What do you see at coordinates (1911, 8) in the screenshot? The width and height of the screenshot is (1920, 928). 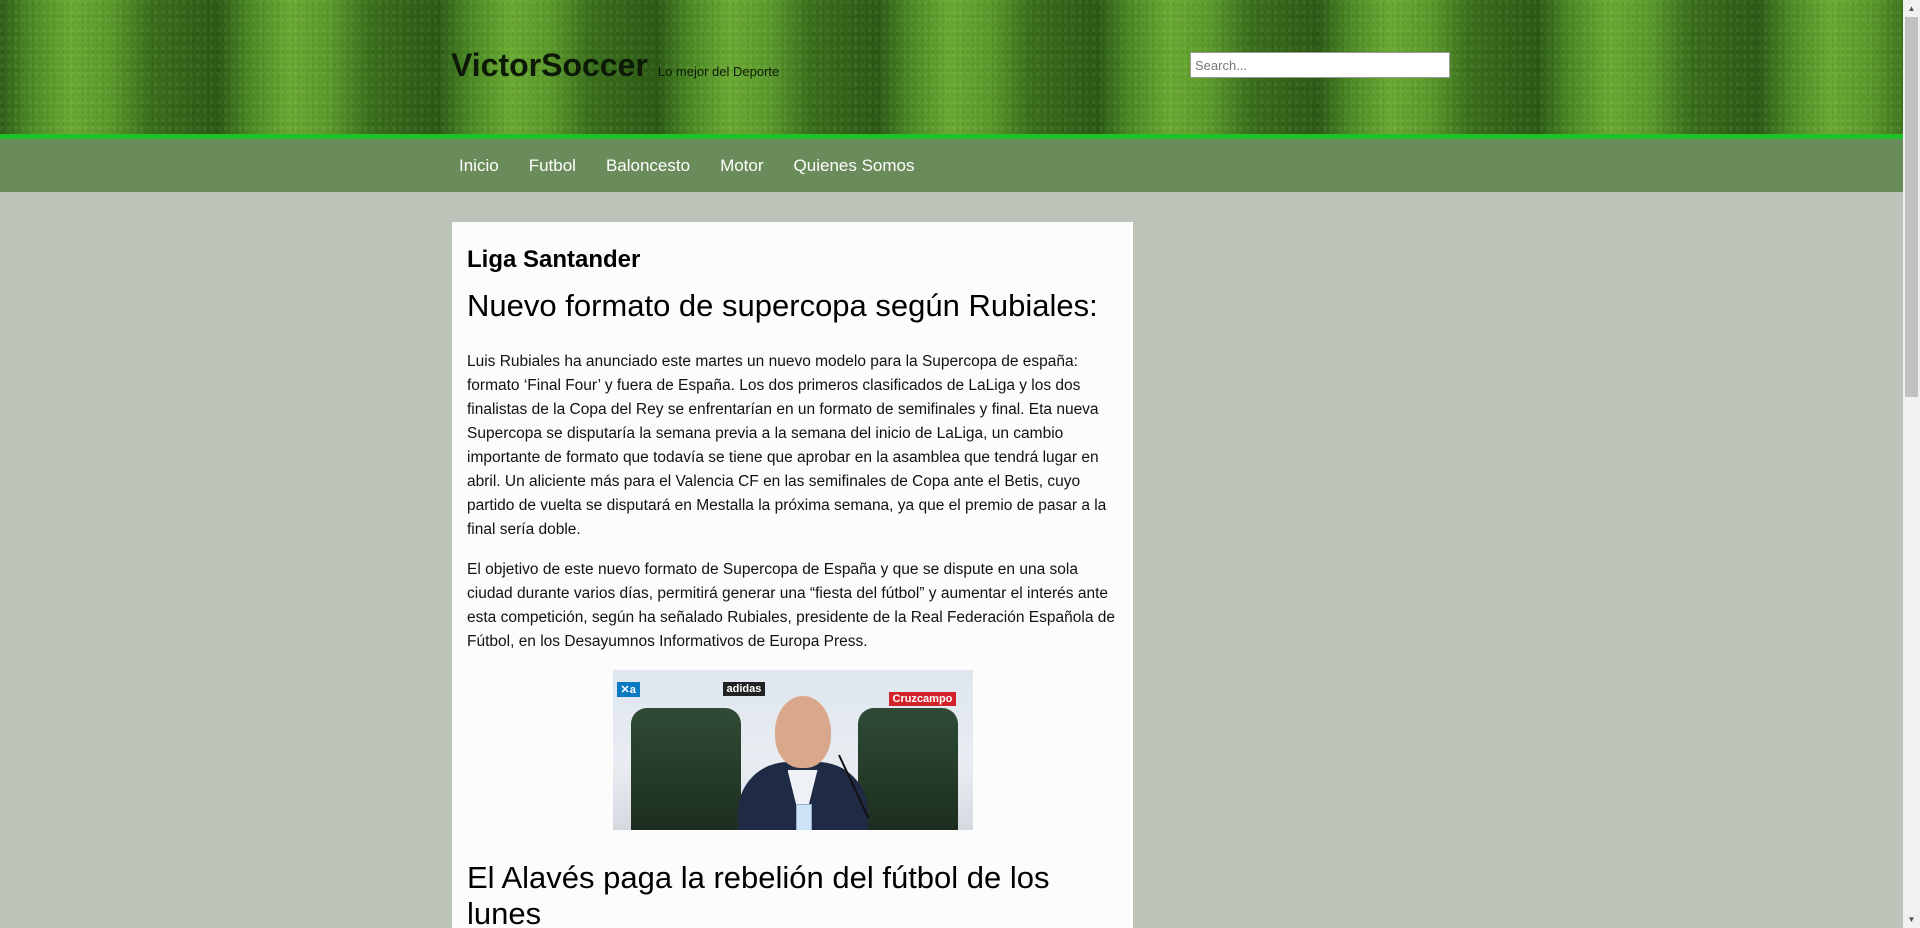 I see `scroll-up-icon: ▲` at bounding box center [1911, 8].